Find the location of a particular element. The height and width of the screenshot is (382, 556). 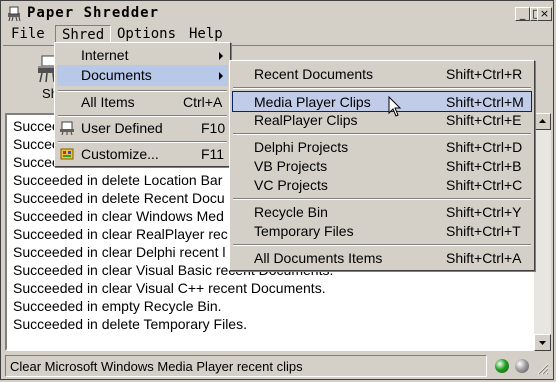

menu-item-label: VC Projects is located at coordinates (291, 185).